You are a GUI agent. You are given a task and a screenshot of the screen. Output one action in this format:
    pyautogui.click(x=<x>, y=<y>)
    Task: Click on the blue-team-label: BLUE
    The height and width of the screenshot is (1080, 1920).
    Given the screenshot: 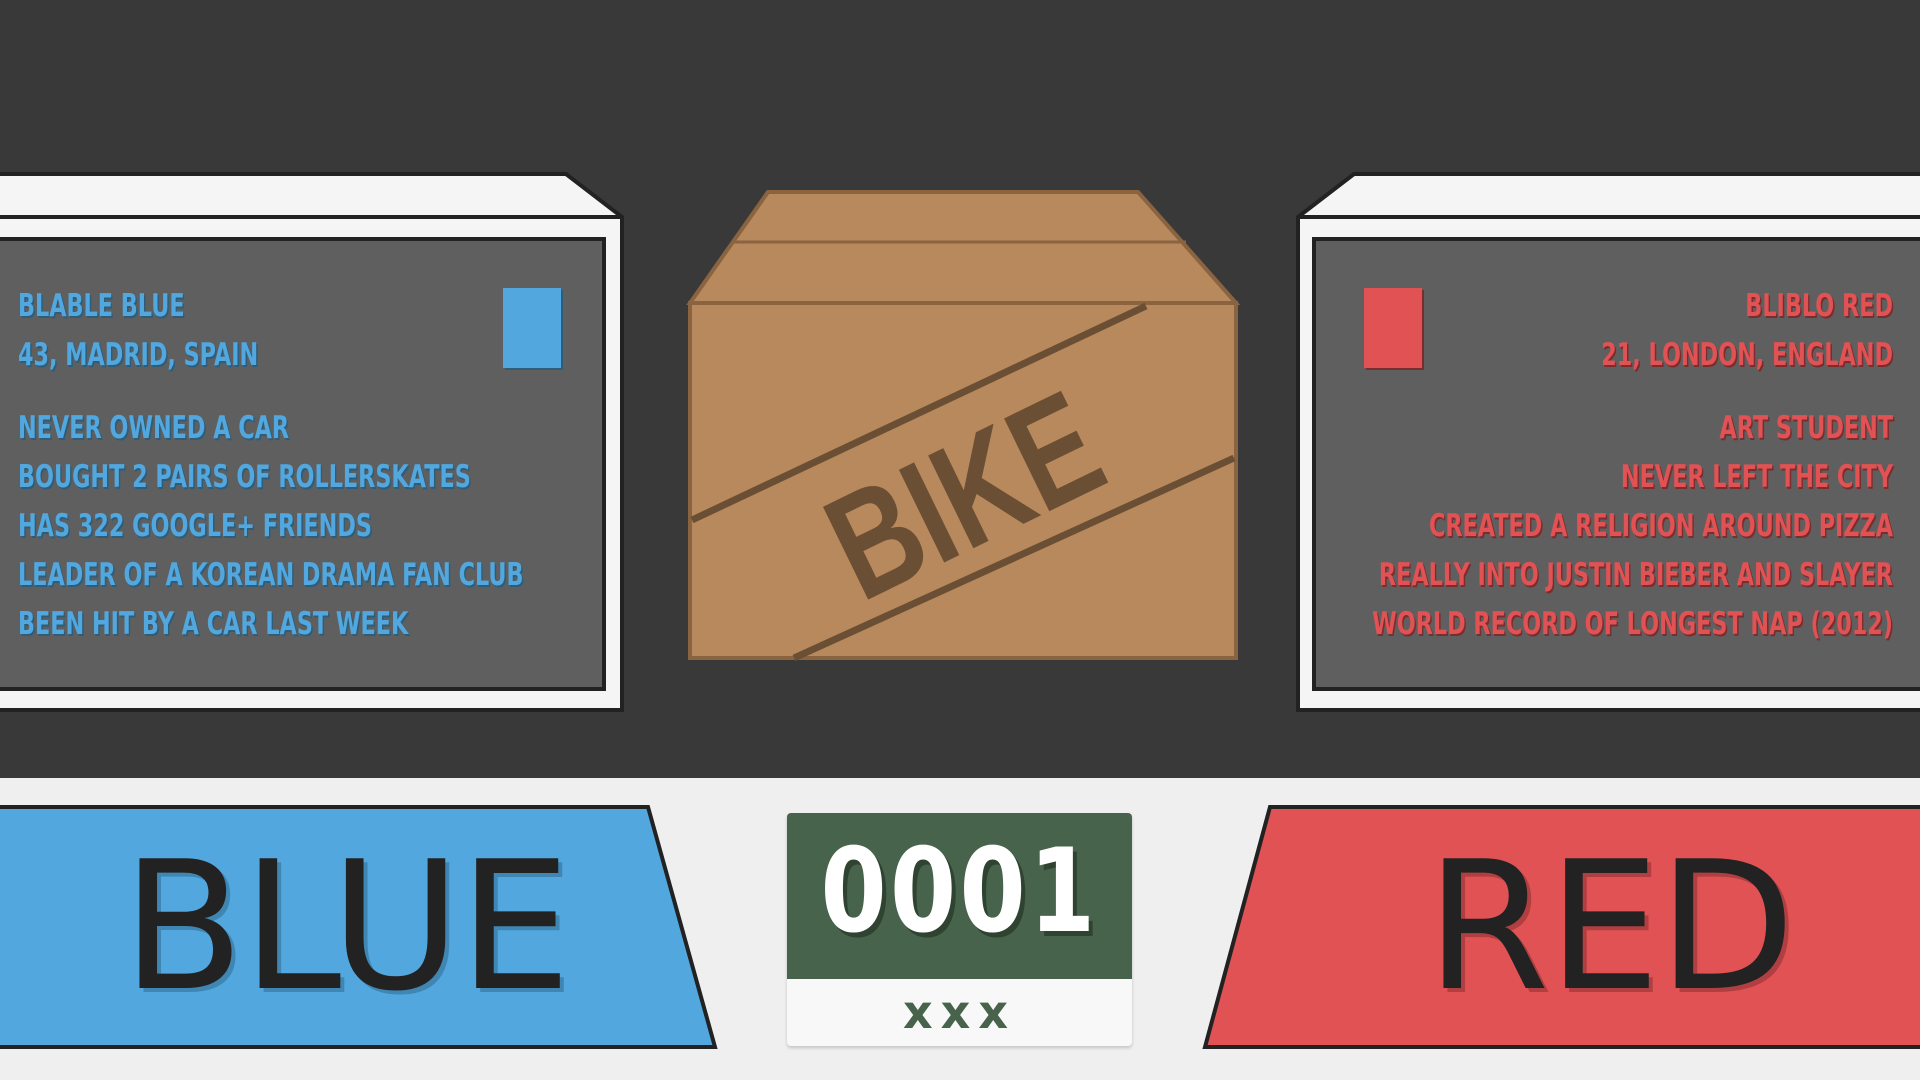 What is the action you would take?
    pyautogui.click(x=346, y=926)
    